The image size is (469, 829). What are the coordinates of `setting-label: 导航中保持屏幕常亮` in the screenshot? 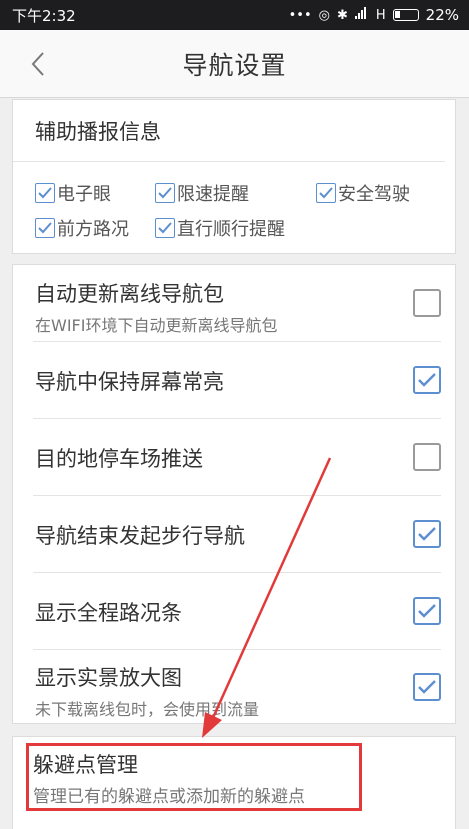 It's located at (129, 382).